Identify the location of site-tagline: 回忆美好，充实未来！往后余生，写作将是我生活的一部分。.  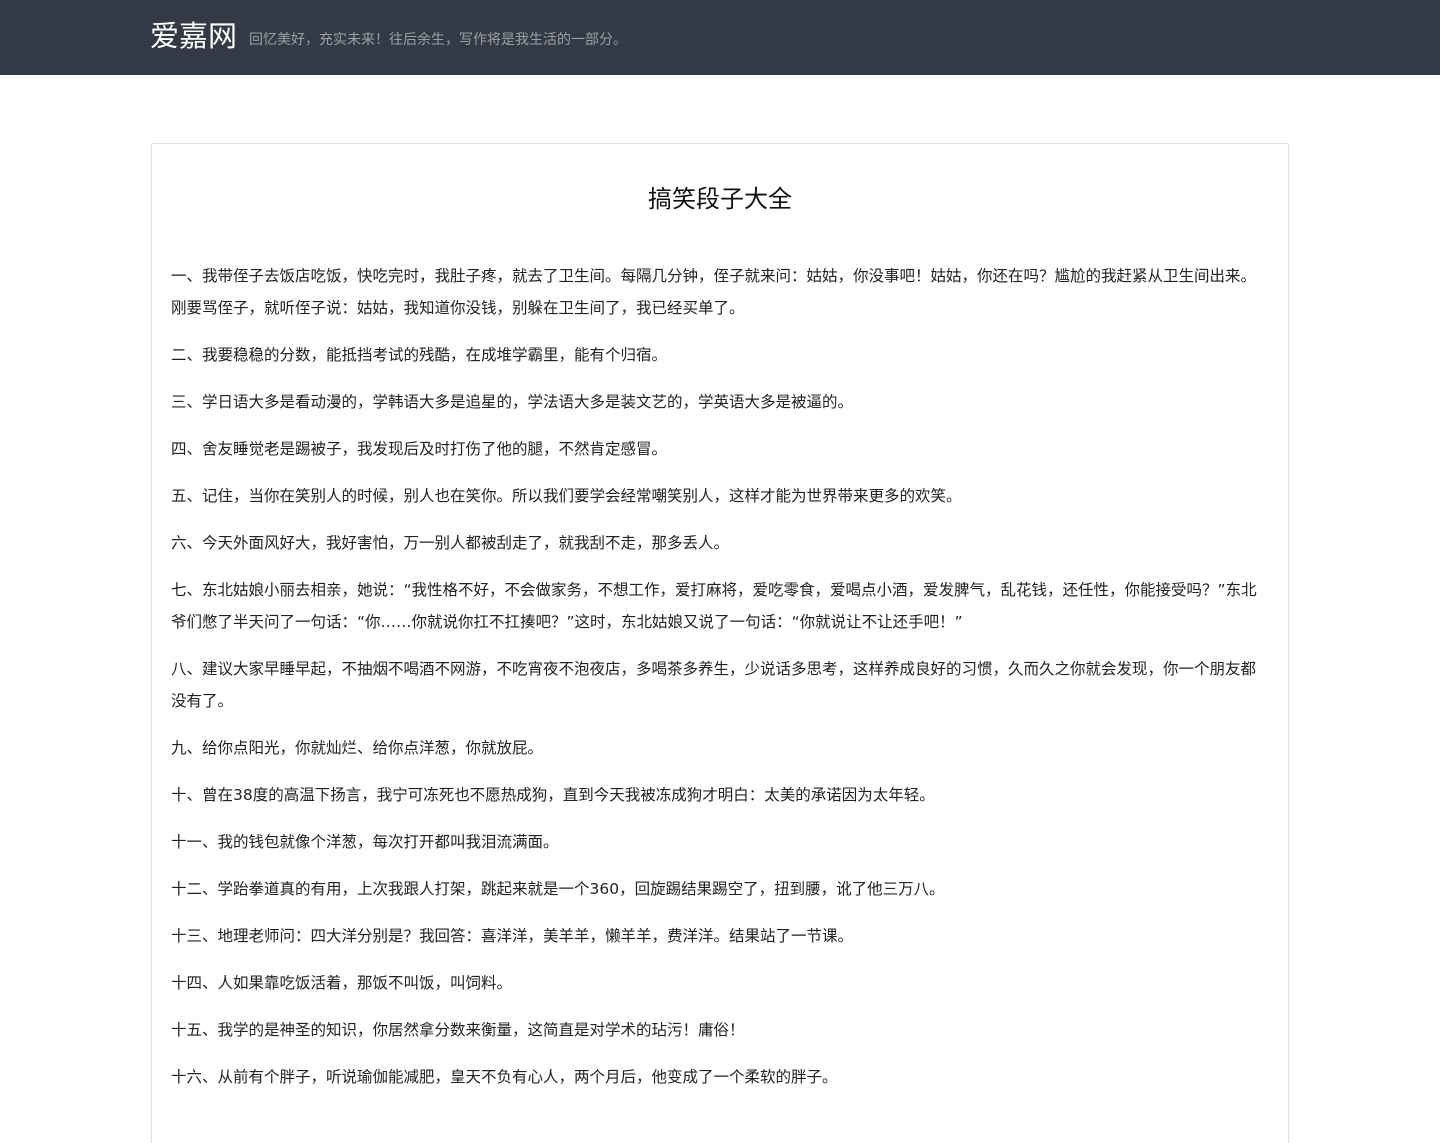
(438, 40).